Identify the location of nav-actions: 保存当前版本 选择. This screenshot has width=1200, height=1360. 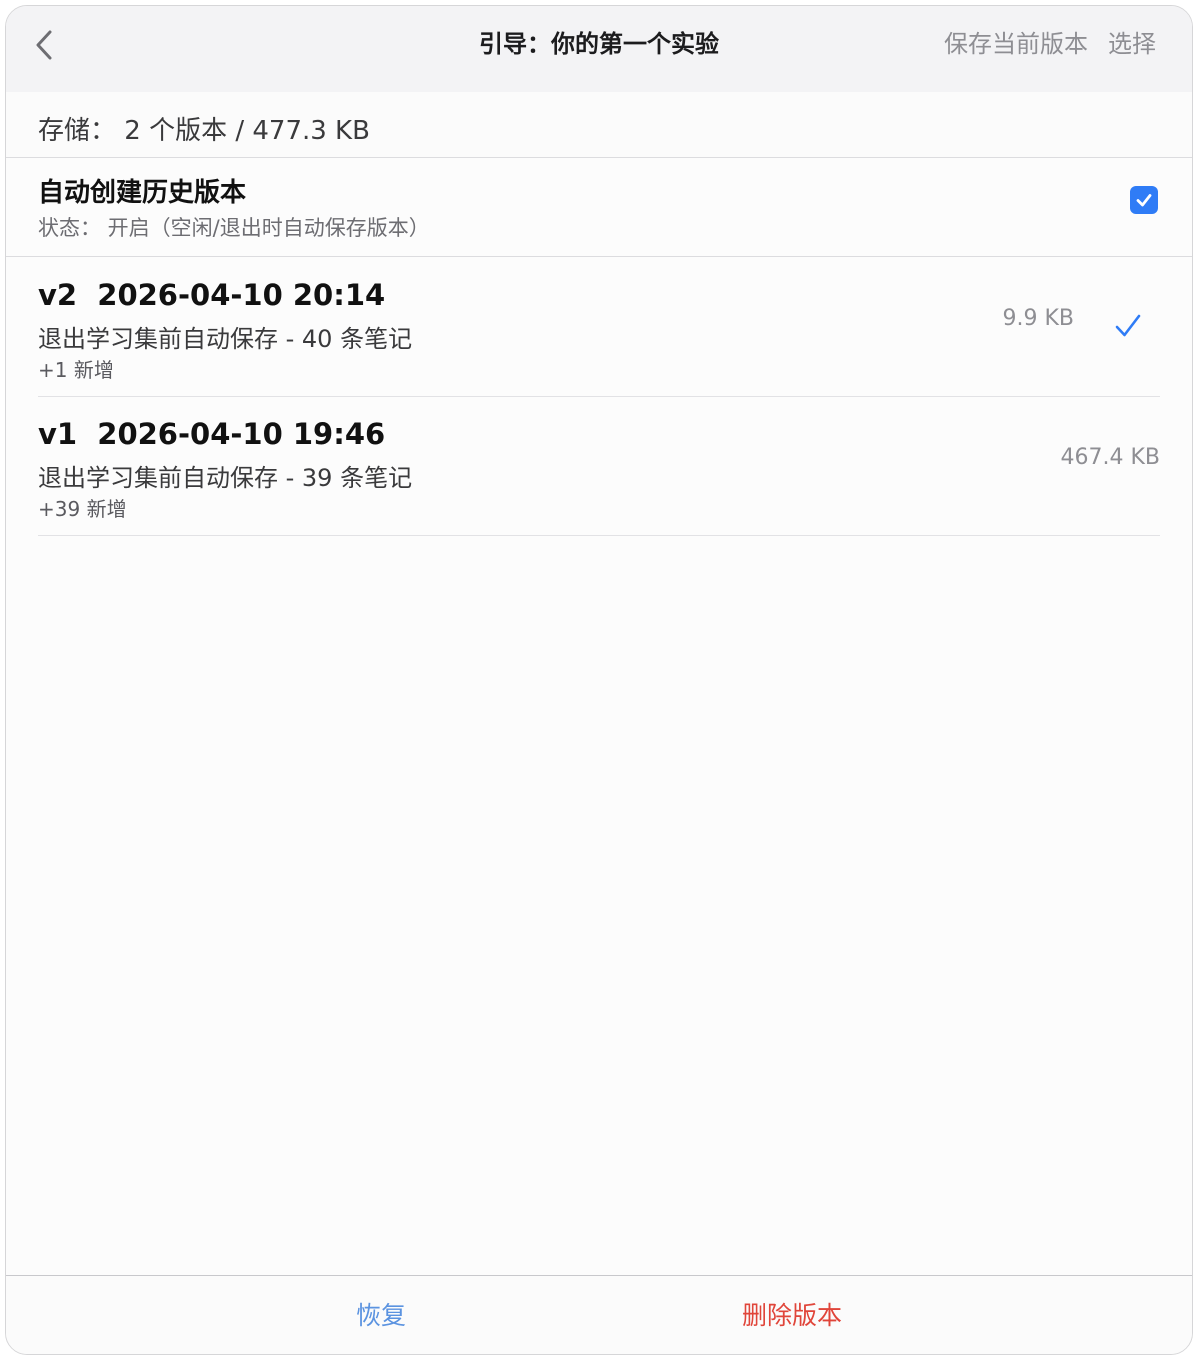
(1050, 41).